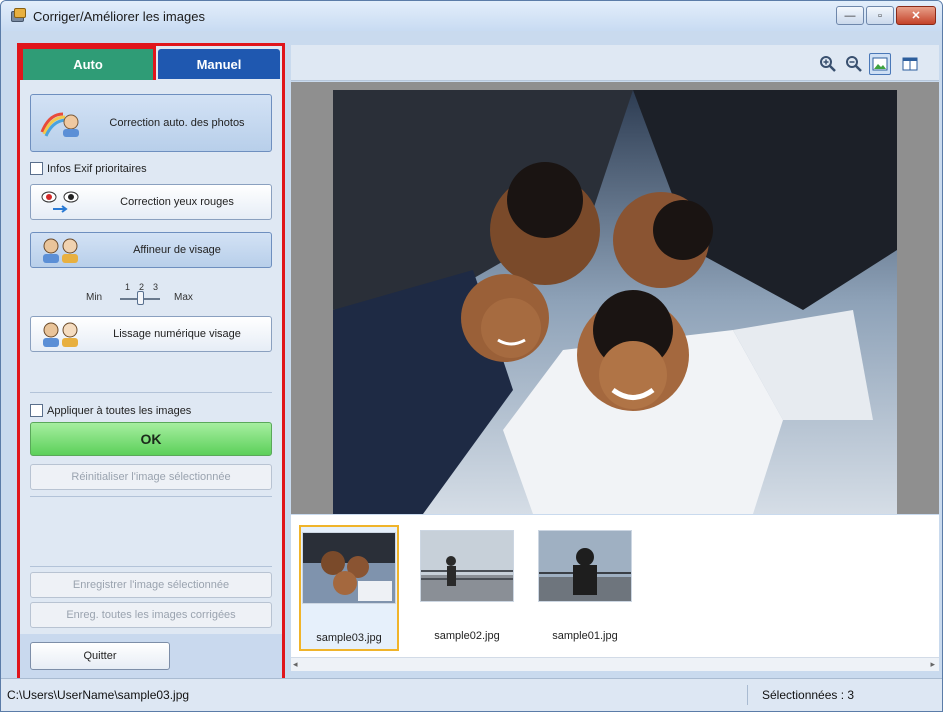  Describe the element at coordinates (177, 250) in the screenshot. I see `face-sharpener-label: Affineur de visage` at that location.